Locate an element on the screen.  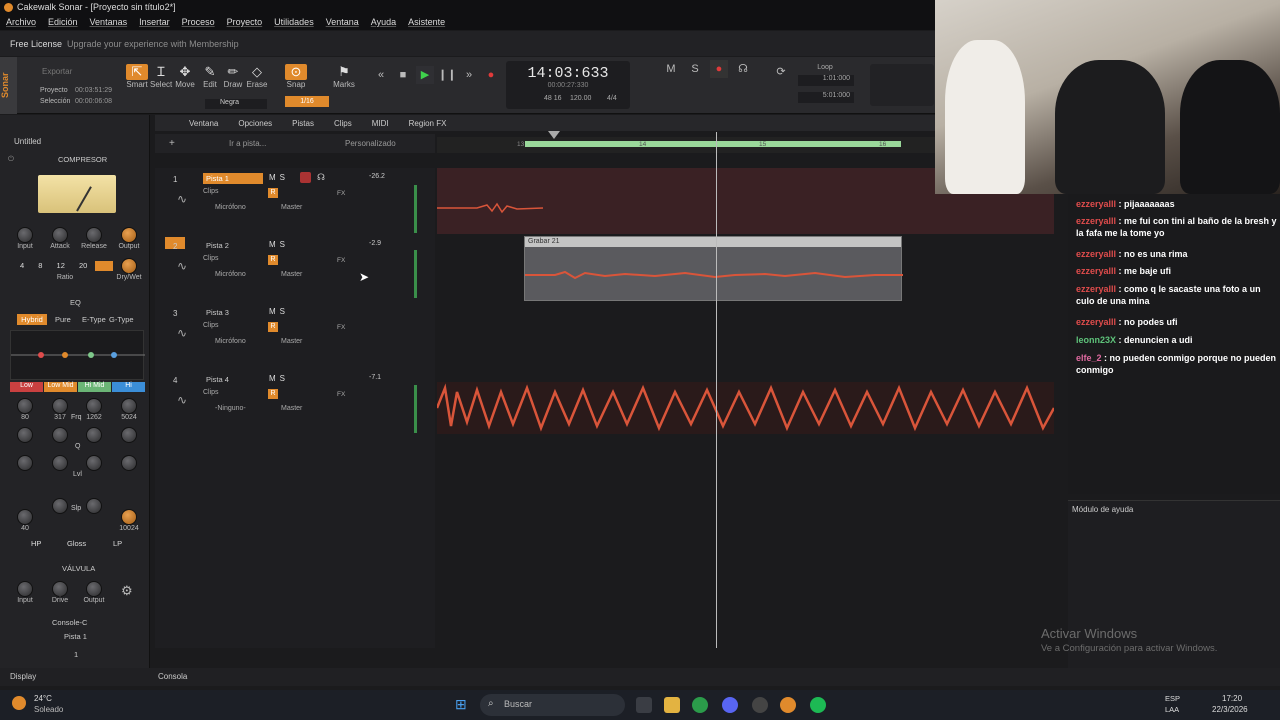
power-icon: ⏻ is located at coordinates (11, 159).